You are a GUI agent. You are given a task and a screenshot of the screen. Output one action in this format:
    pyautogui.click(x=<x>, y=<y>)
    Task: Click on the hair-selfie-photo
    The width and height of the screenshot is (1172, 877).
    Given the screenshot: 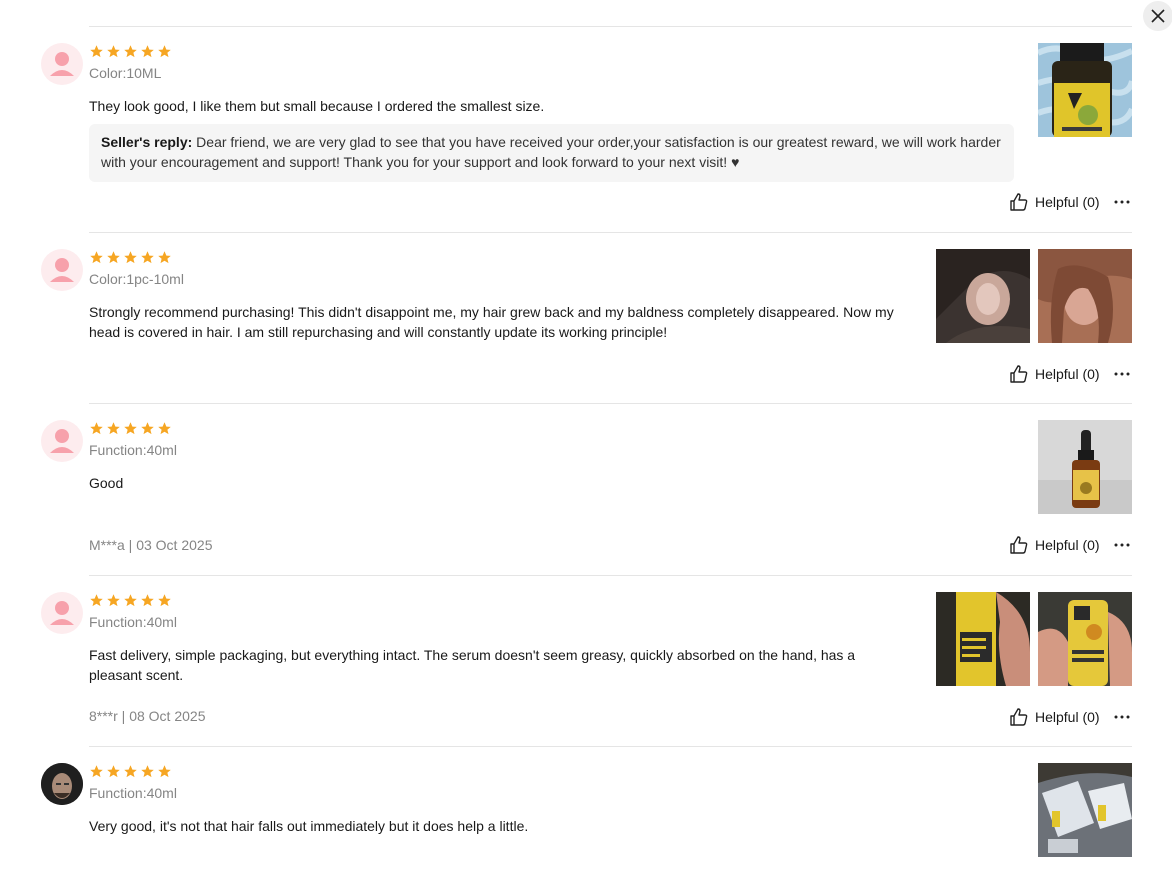 What is the action you would take?
    pyautogui.click(x=1085, y=296)
    